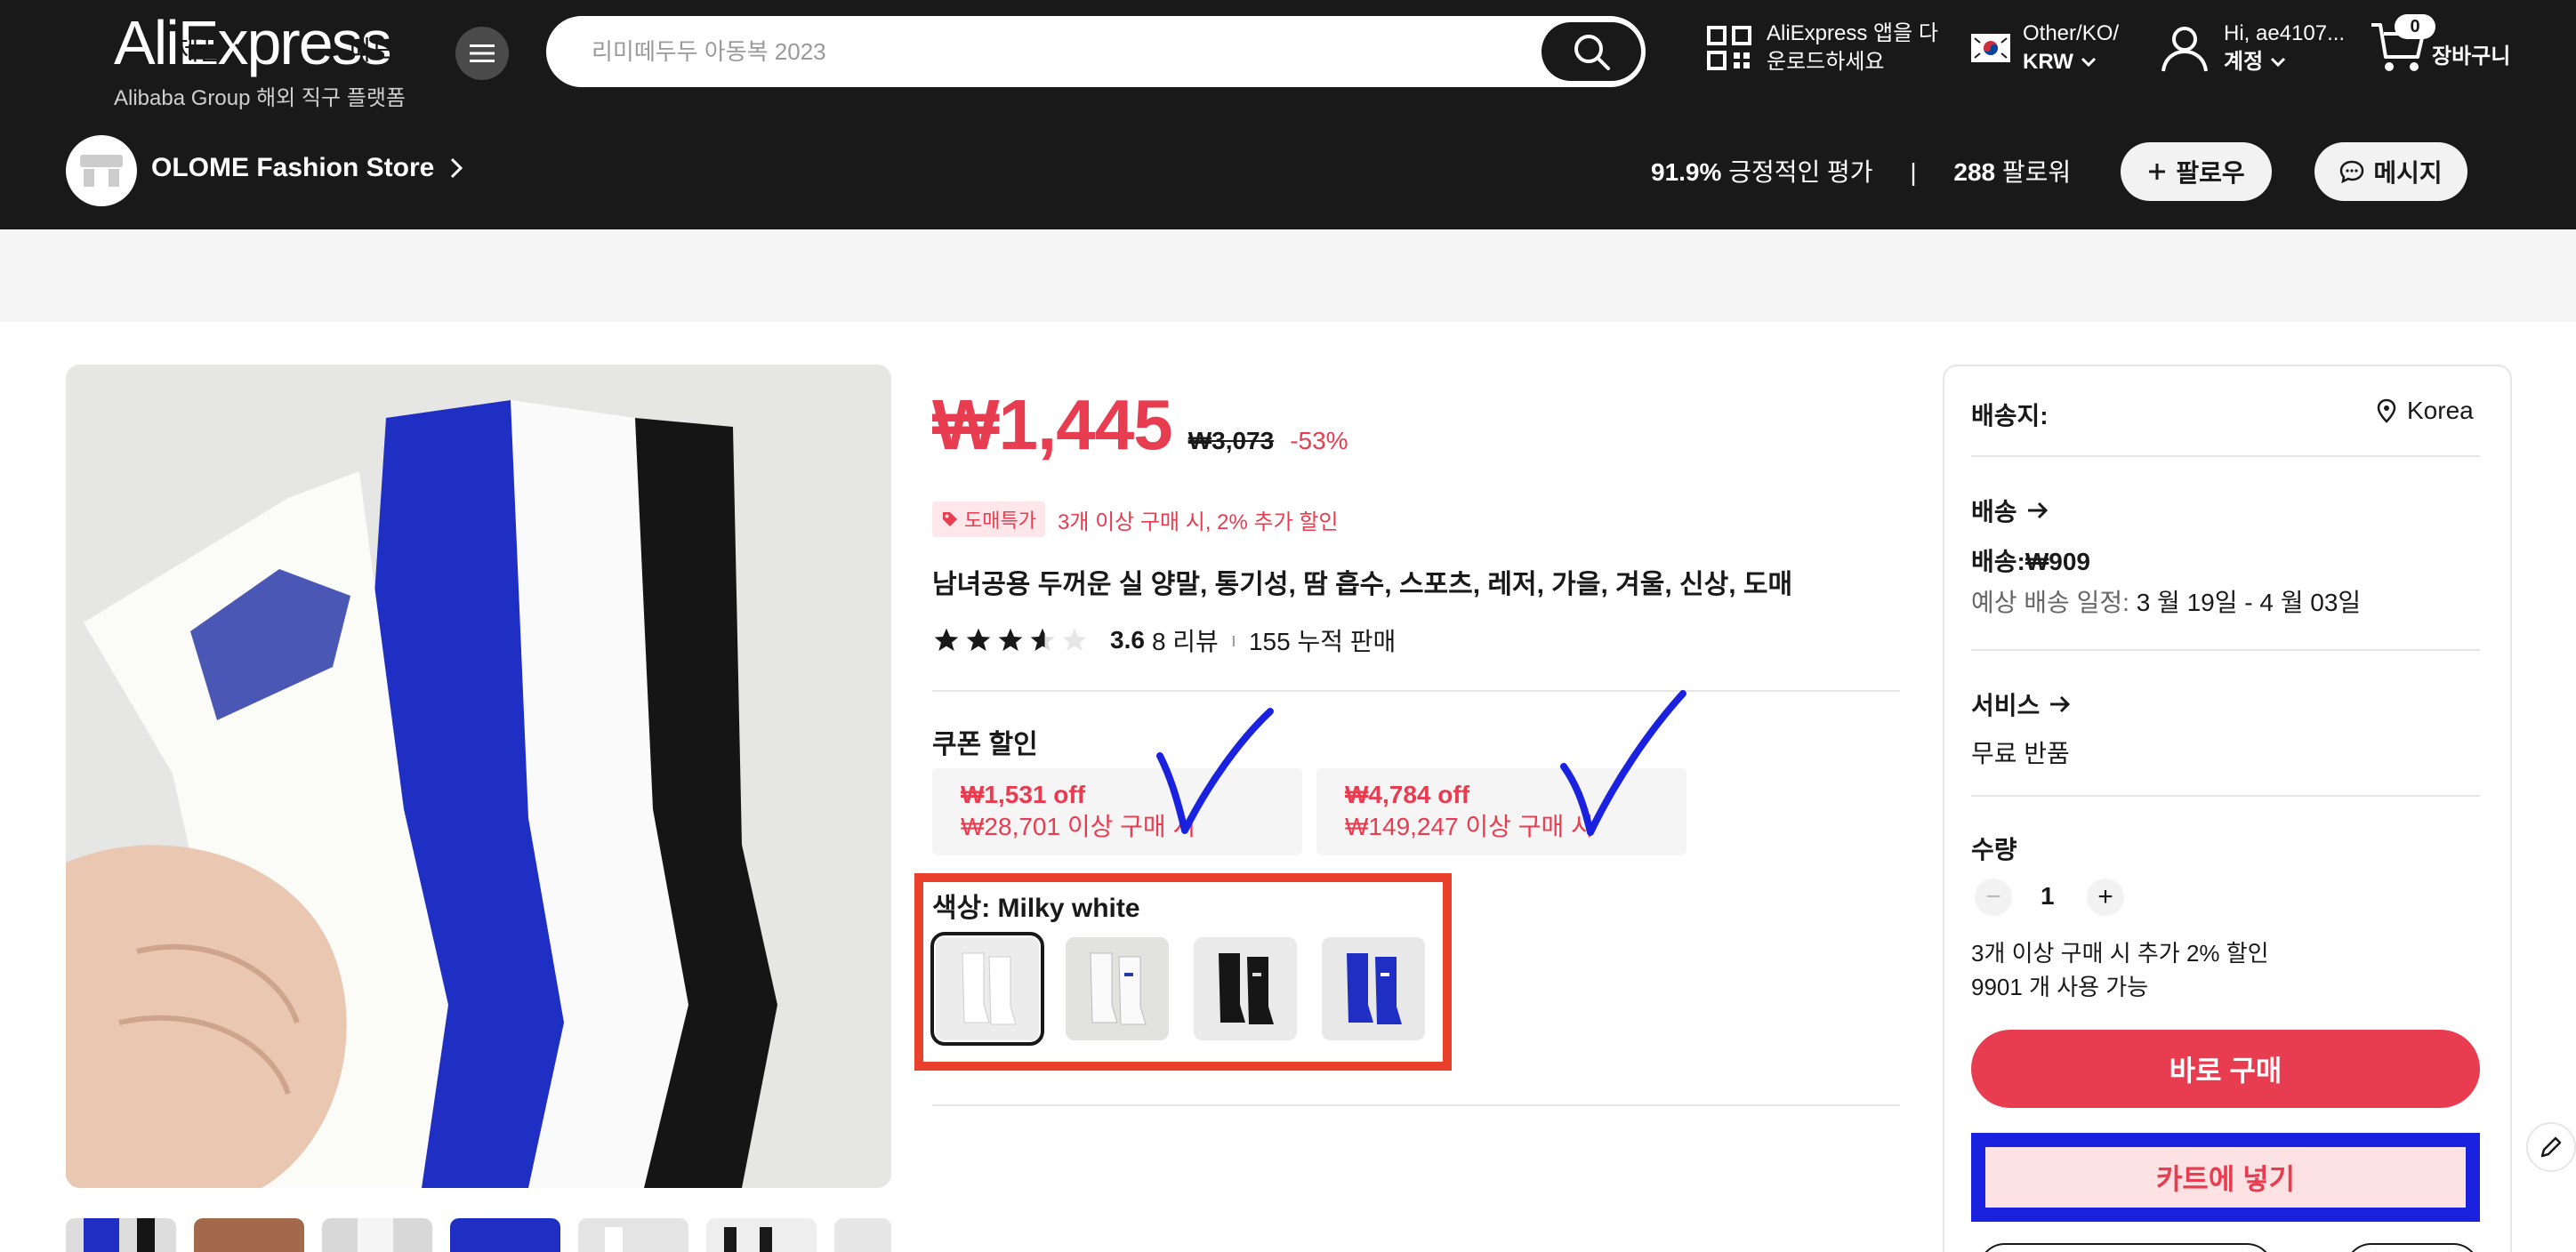  Describe the element at coordinates (1800, 172) in the screenshot. I see `positive-feedback-label: 긍정적인 평가` at that location.